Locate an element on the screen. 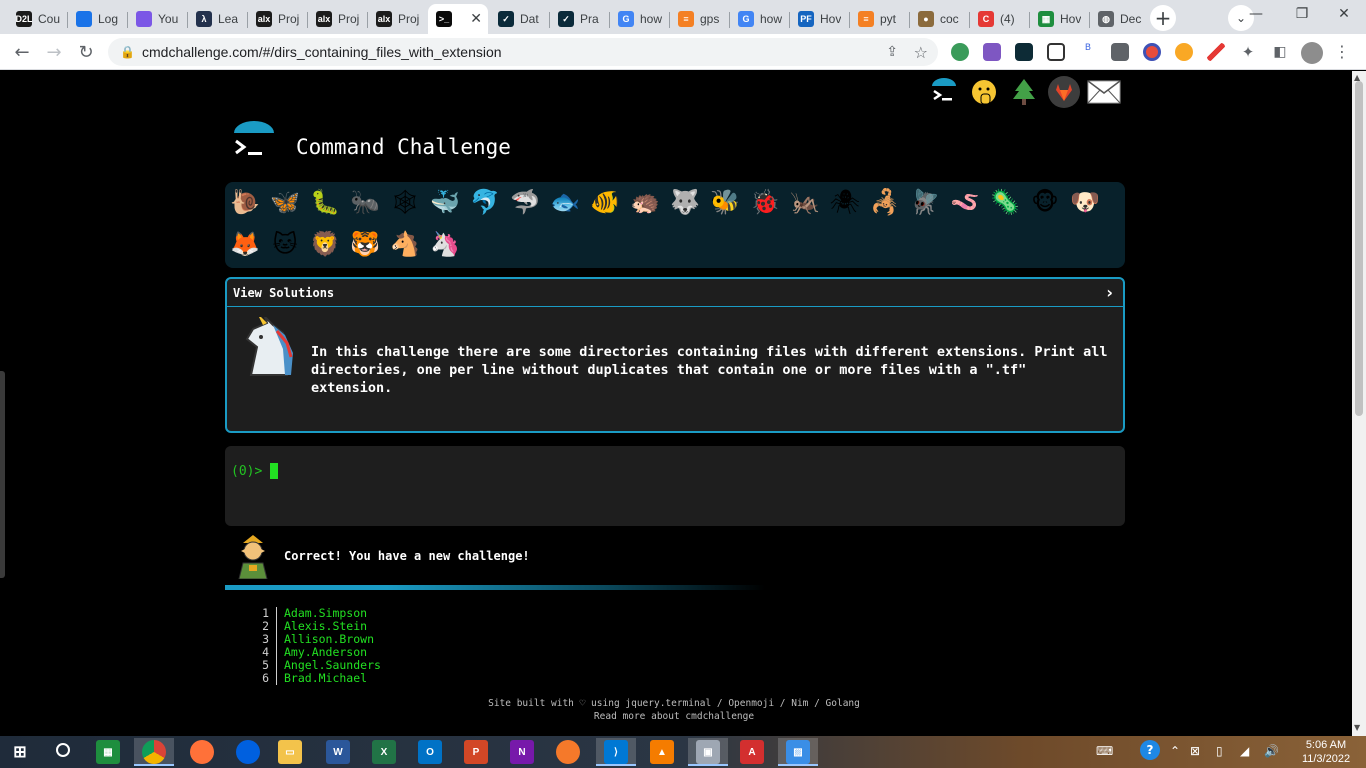 The image size is (1366, 768). acrobat-app-icon: A is located at coordinates (752, 752).